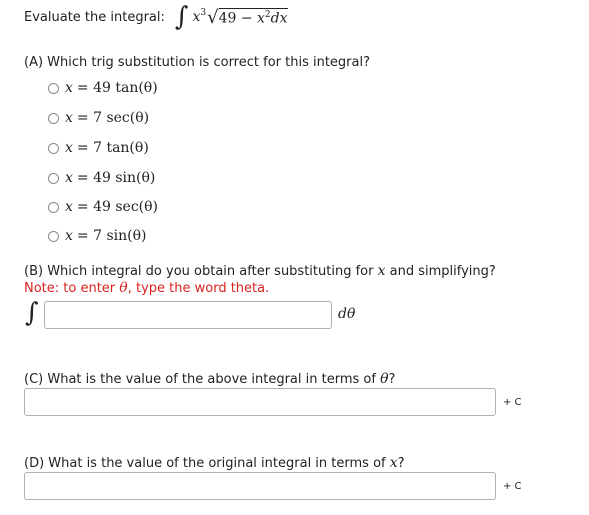 The height and width of the screenshot is (515, 589). I want to click on part-b-integral-sign: ∫, so click(32, 313).